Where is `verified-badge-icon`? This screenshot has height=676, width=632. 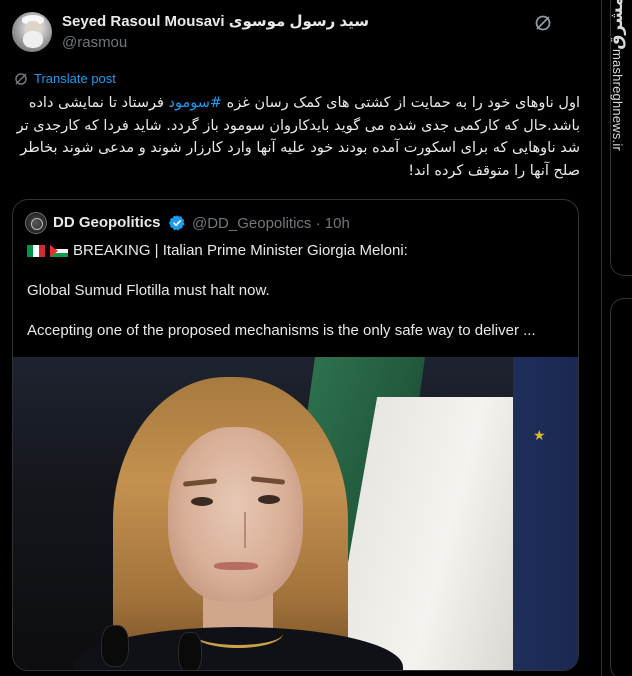
verified-badge-icon is located at coordinates (176, 223).